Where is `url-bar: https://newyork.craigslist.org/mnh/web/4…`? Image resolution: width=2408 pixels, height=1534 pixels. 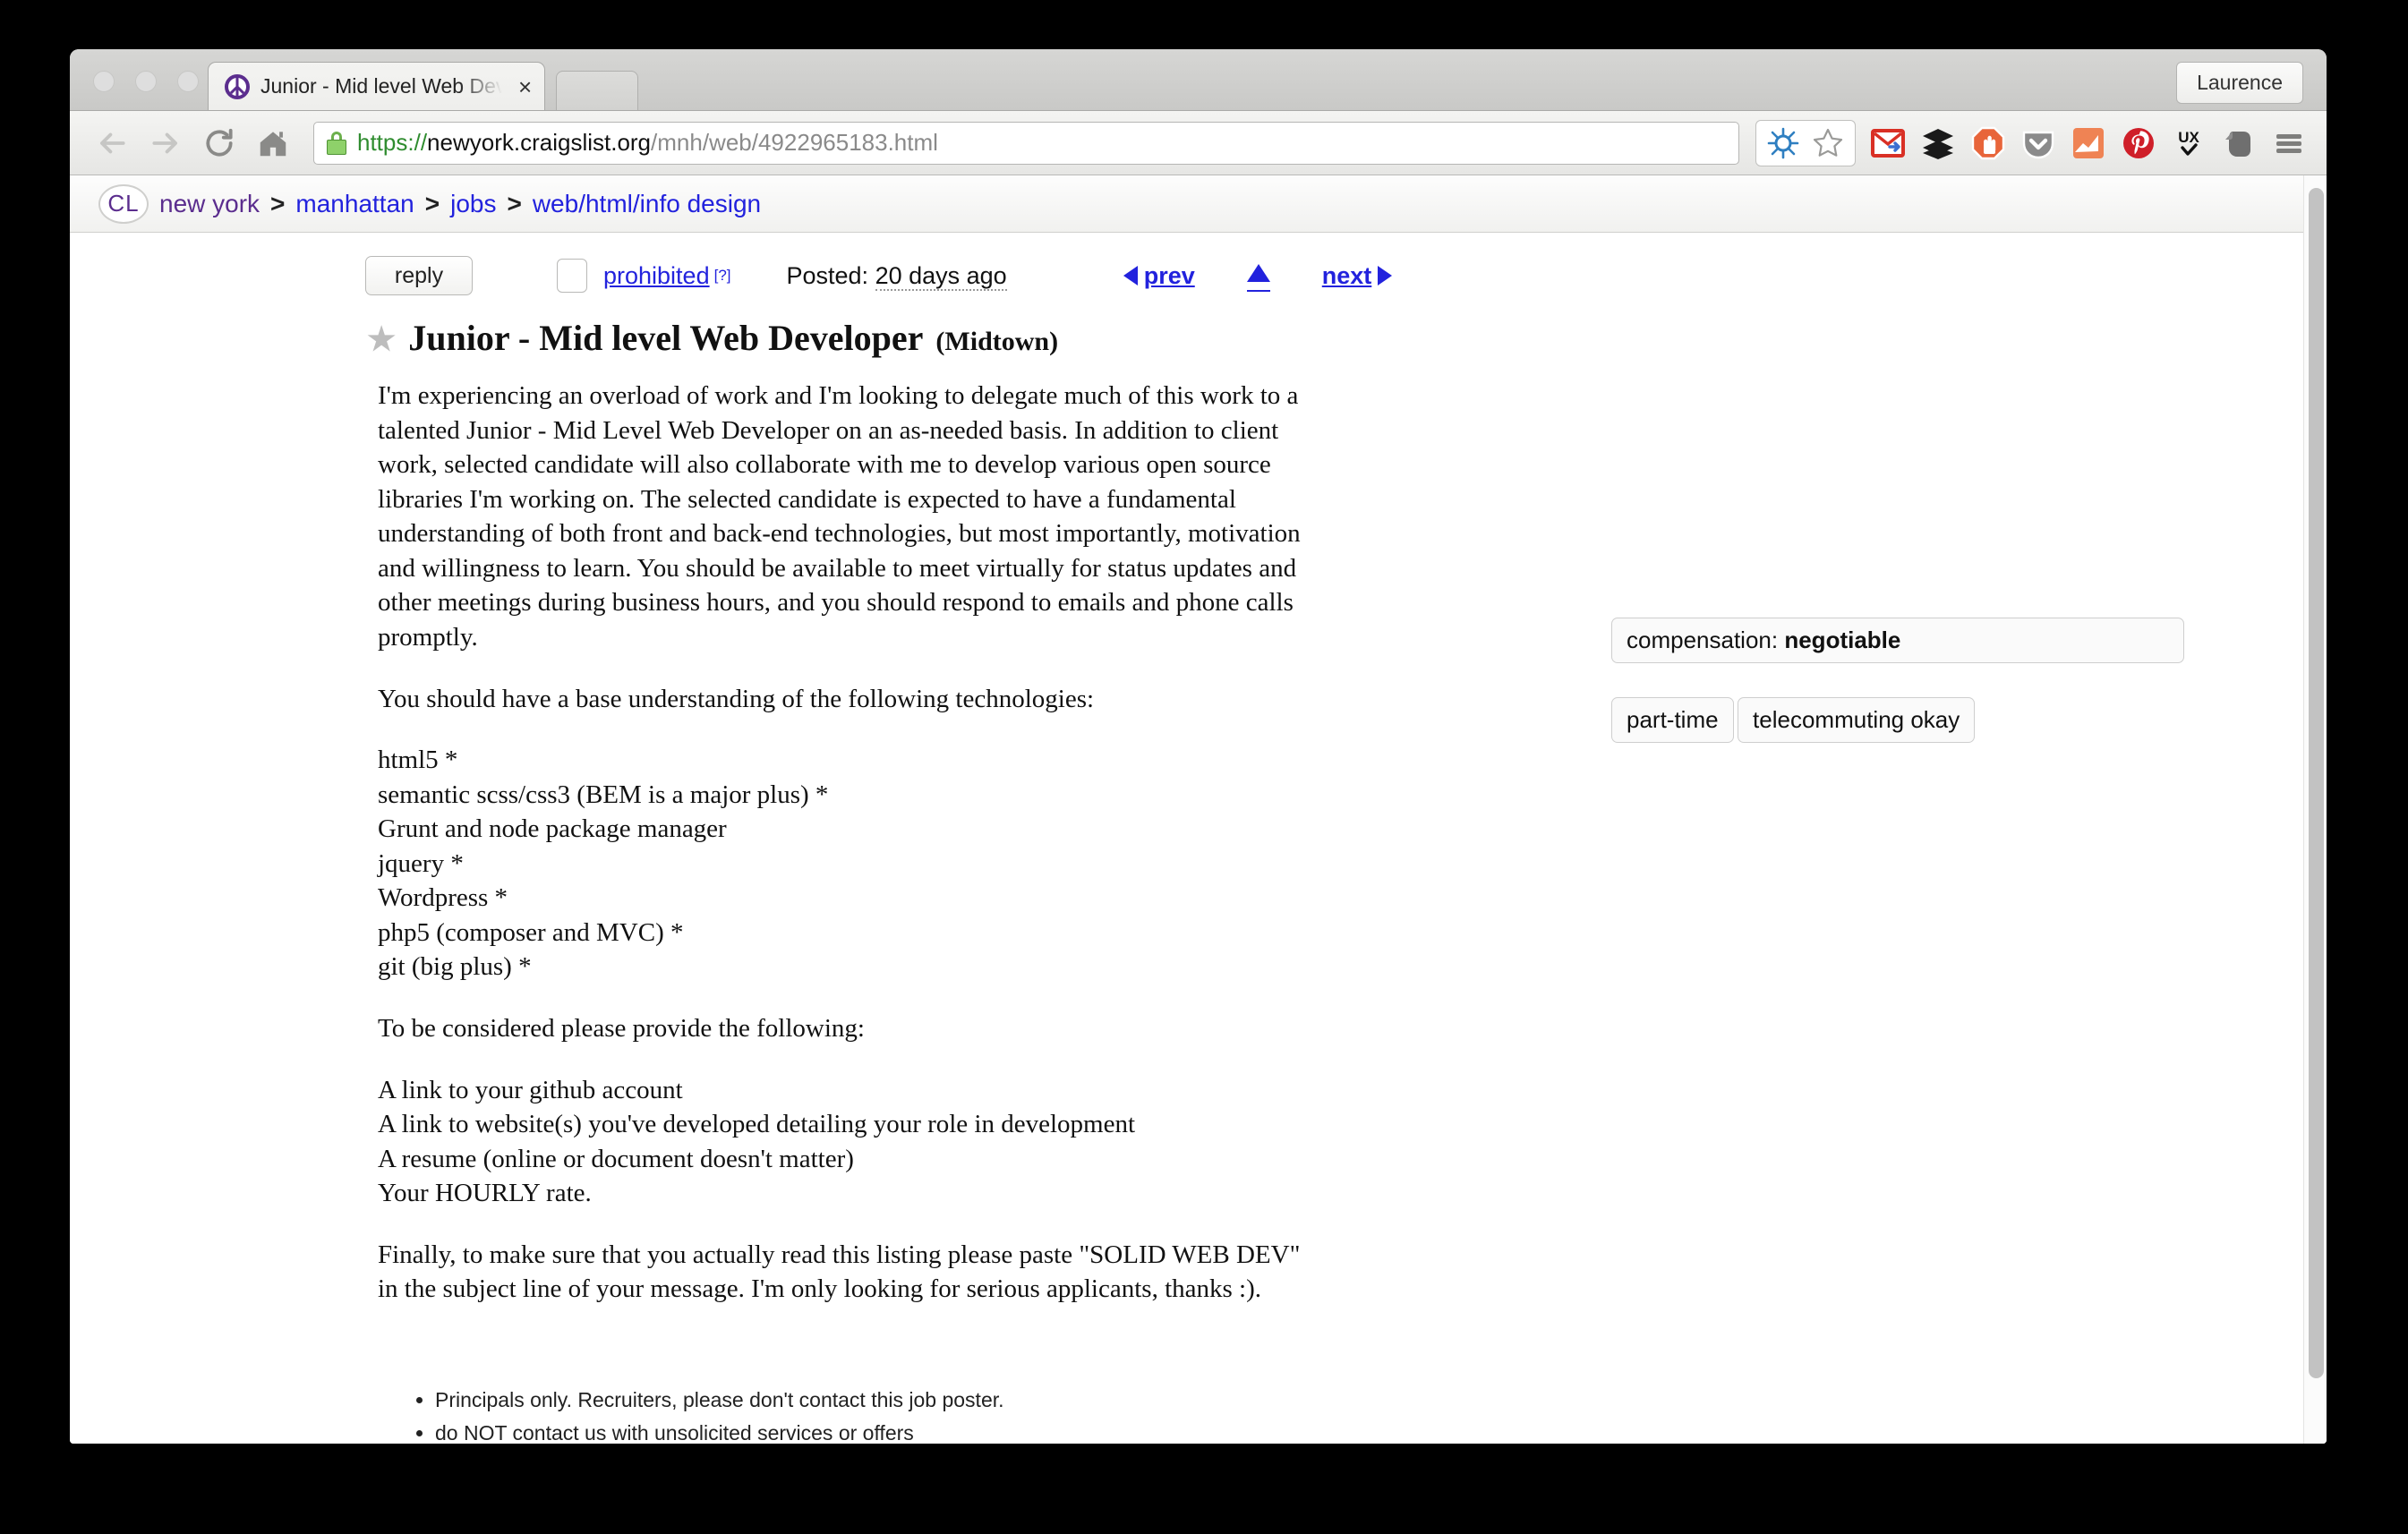
url-bar: https://newyork.craigslist.org/mnh/web/4… is located at coordinates (1026, 143).